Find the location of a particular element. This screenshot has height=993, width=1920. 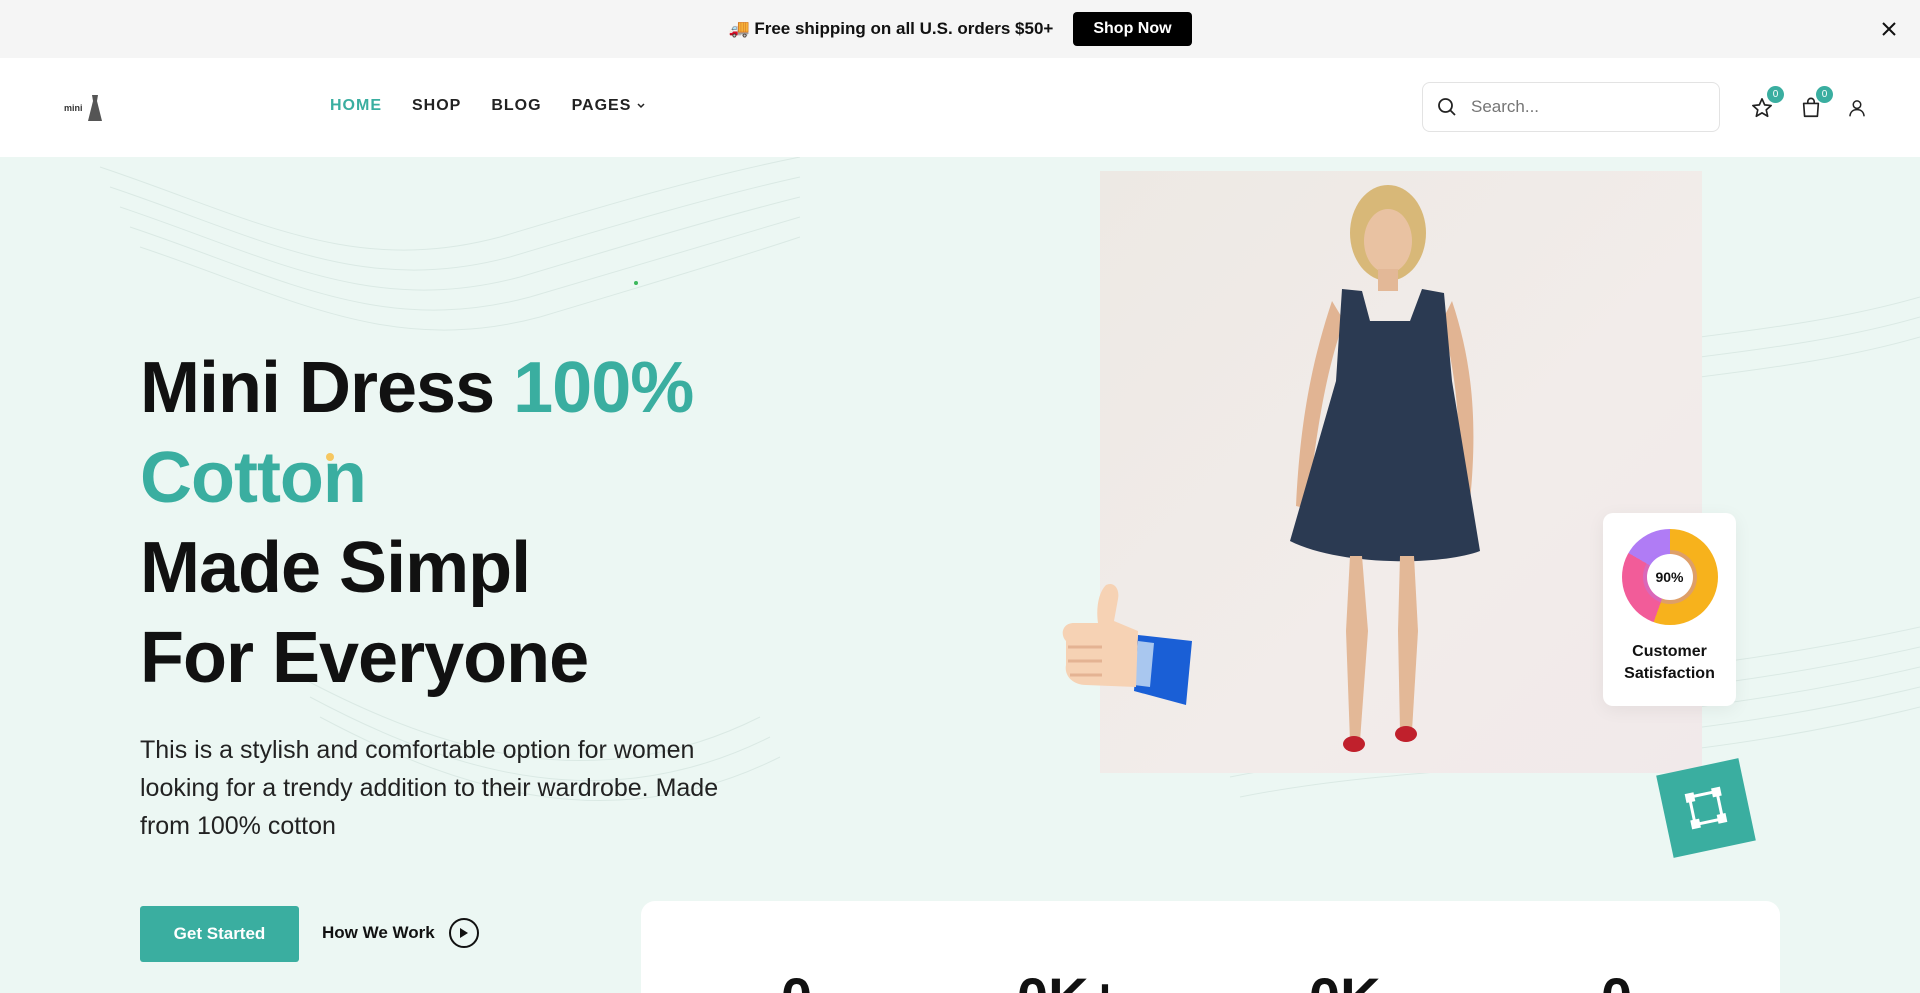

decorative-teal-square is located at coordinates (1706, 808).